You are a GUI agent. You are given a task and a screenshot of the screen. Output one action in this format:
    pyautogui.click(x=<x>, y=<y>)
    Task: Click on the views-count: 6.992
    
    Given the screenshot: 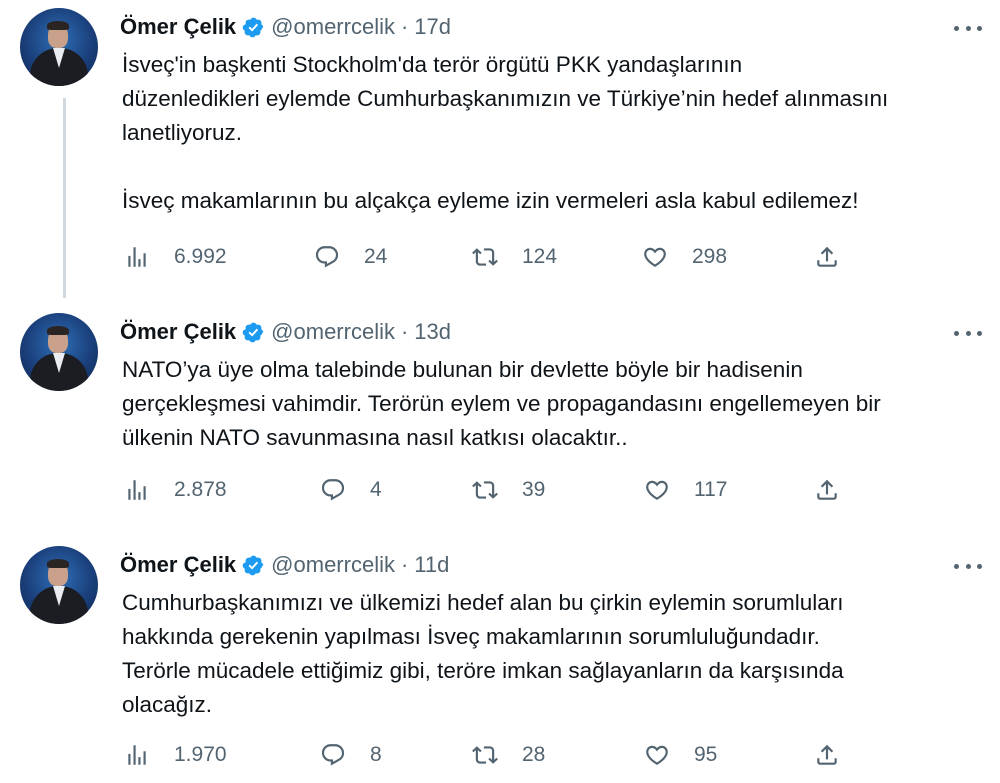 What is the action you would take?
    pyautogui.click(x=200, y=256)
    